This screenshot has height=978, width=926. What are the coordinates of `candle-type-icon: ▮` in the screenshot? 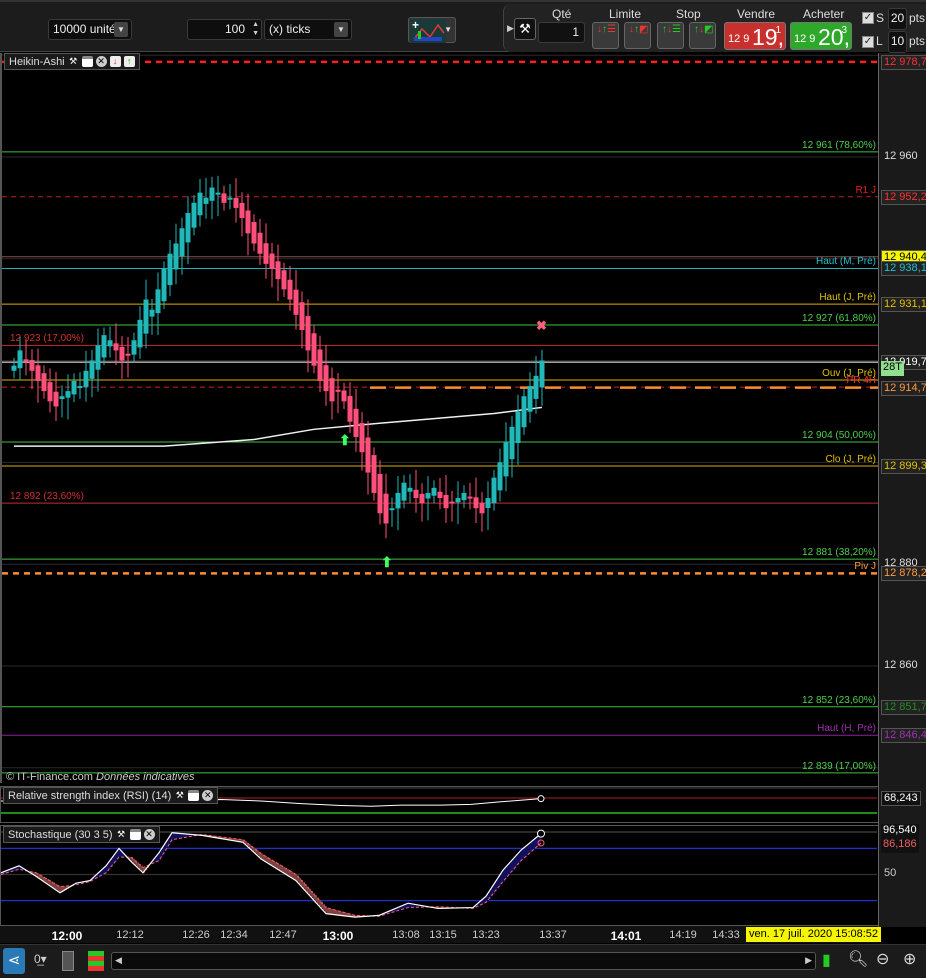 It's located at (826, 960).